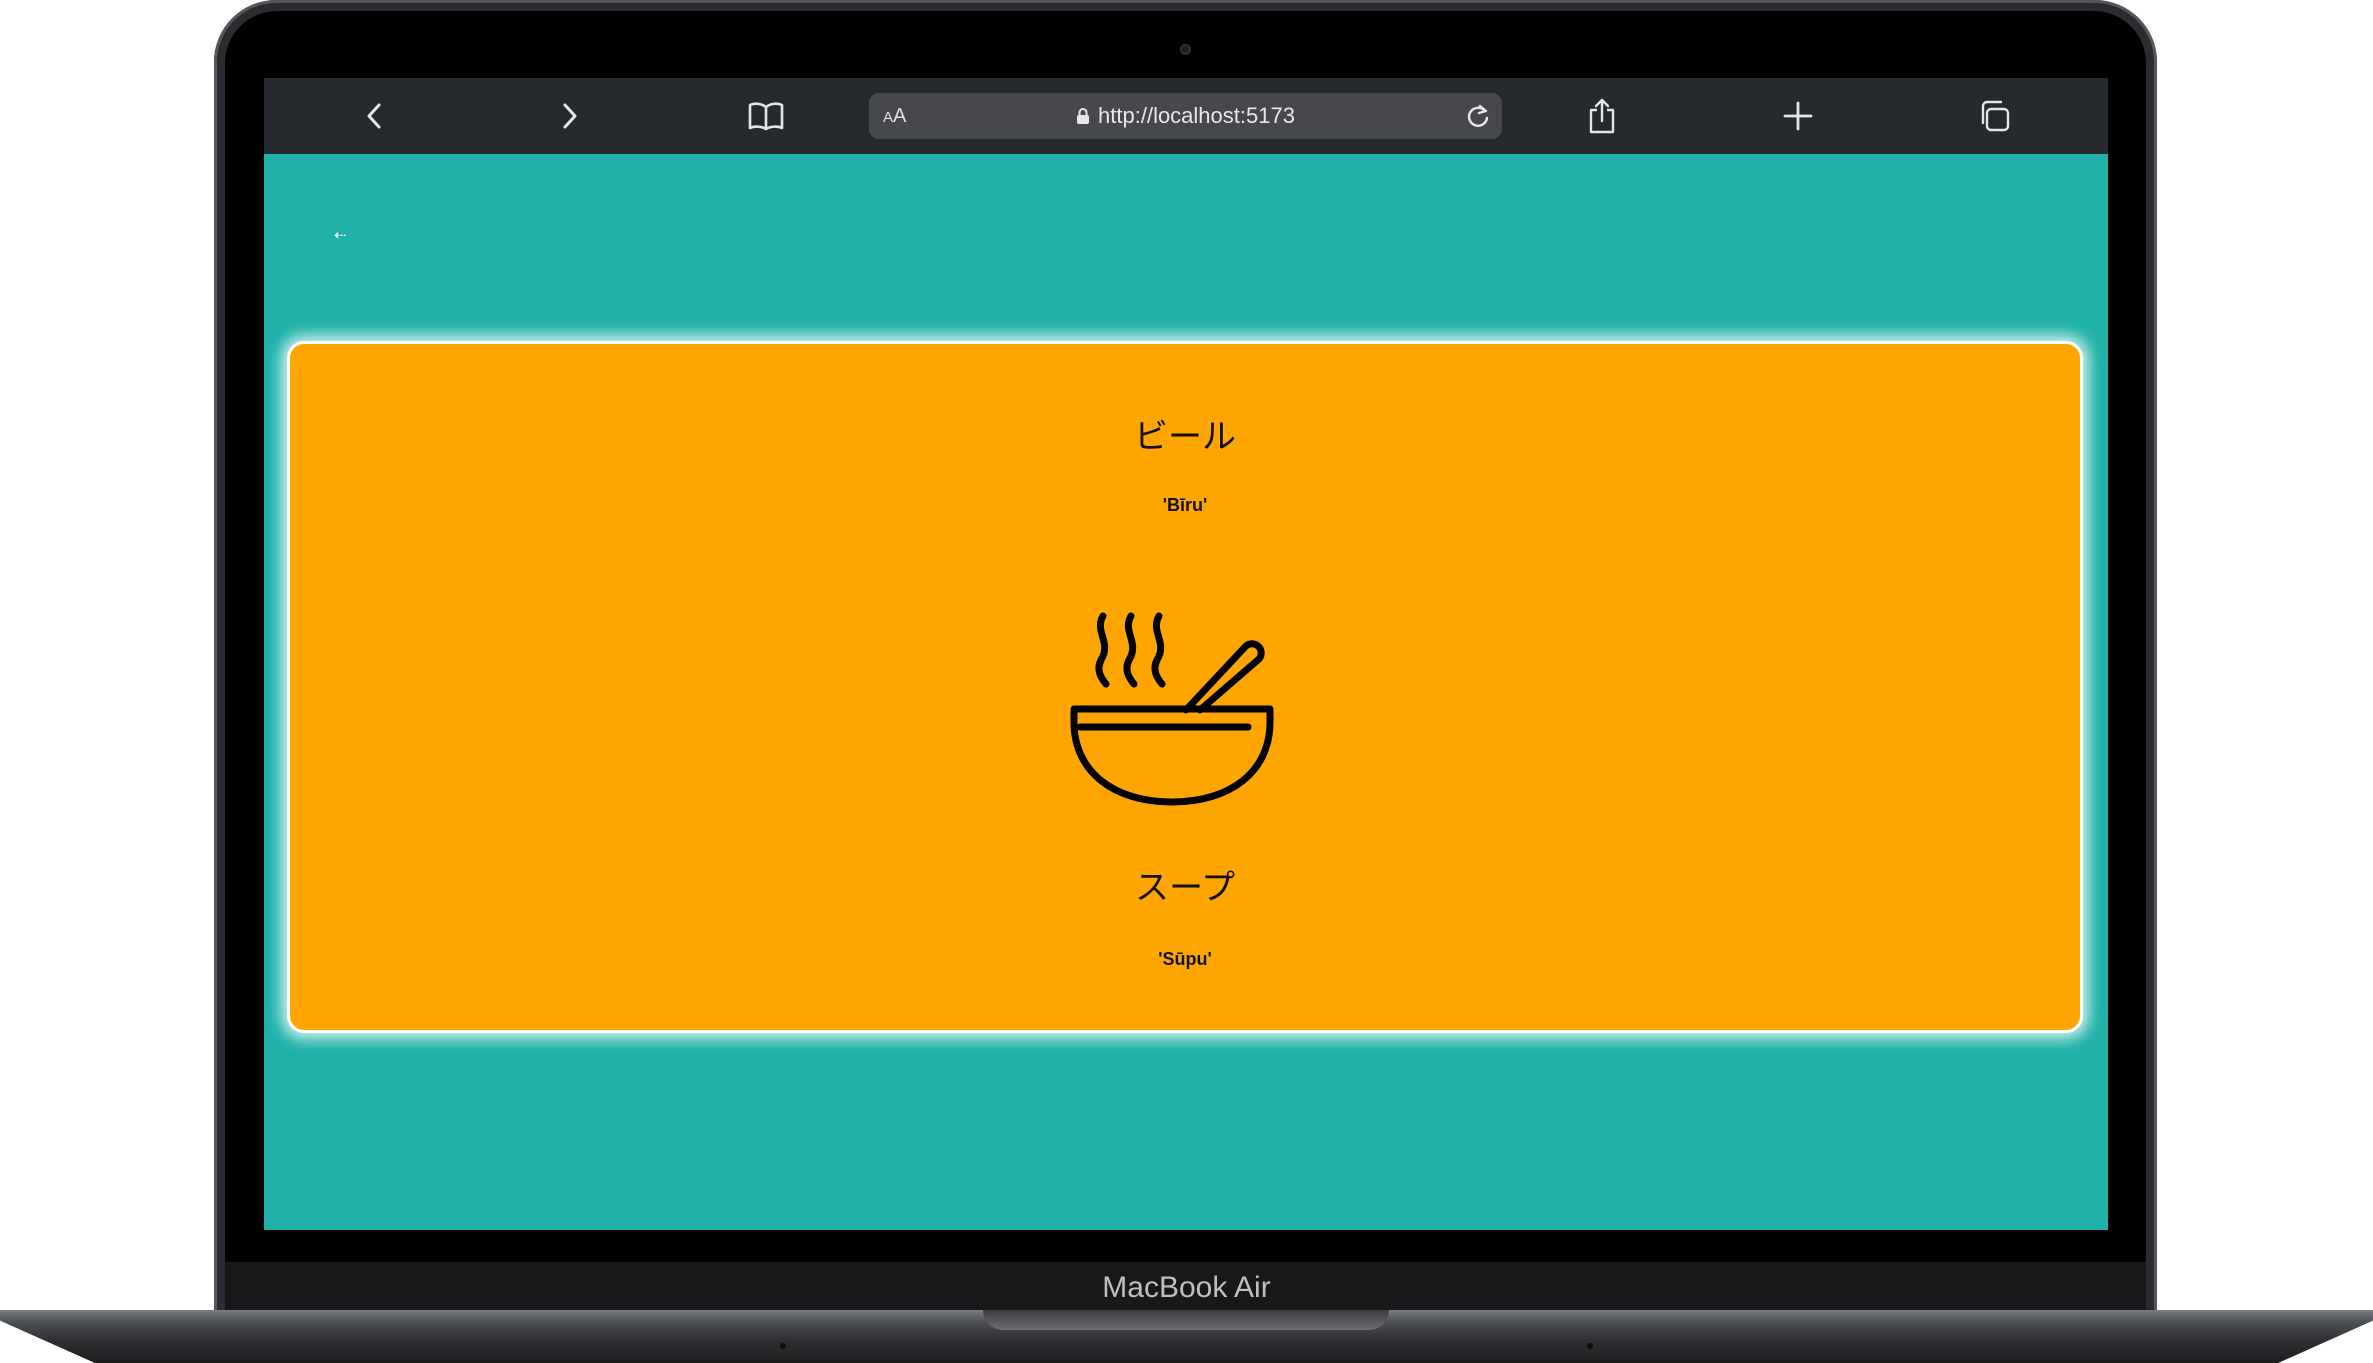  What do you see at coordinates (1186, 1320) in the screenshot?
I see `hinge-notch` at bounding box center [1186, 1320].